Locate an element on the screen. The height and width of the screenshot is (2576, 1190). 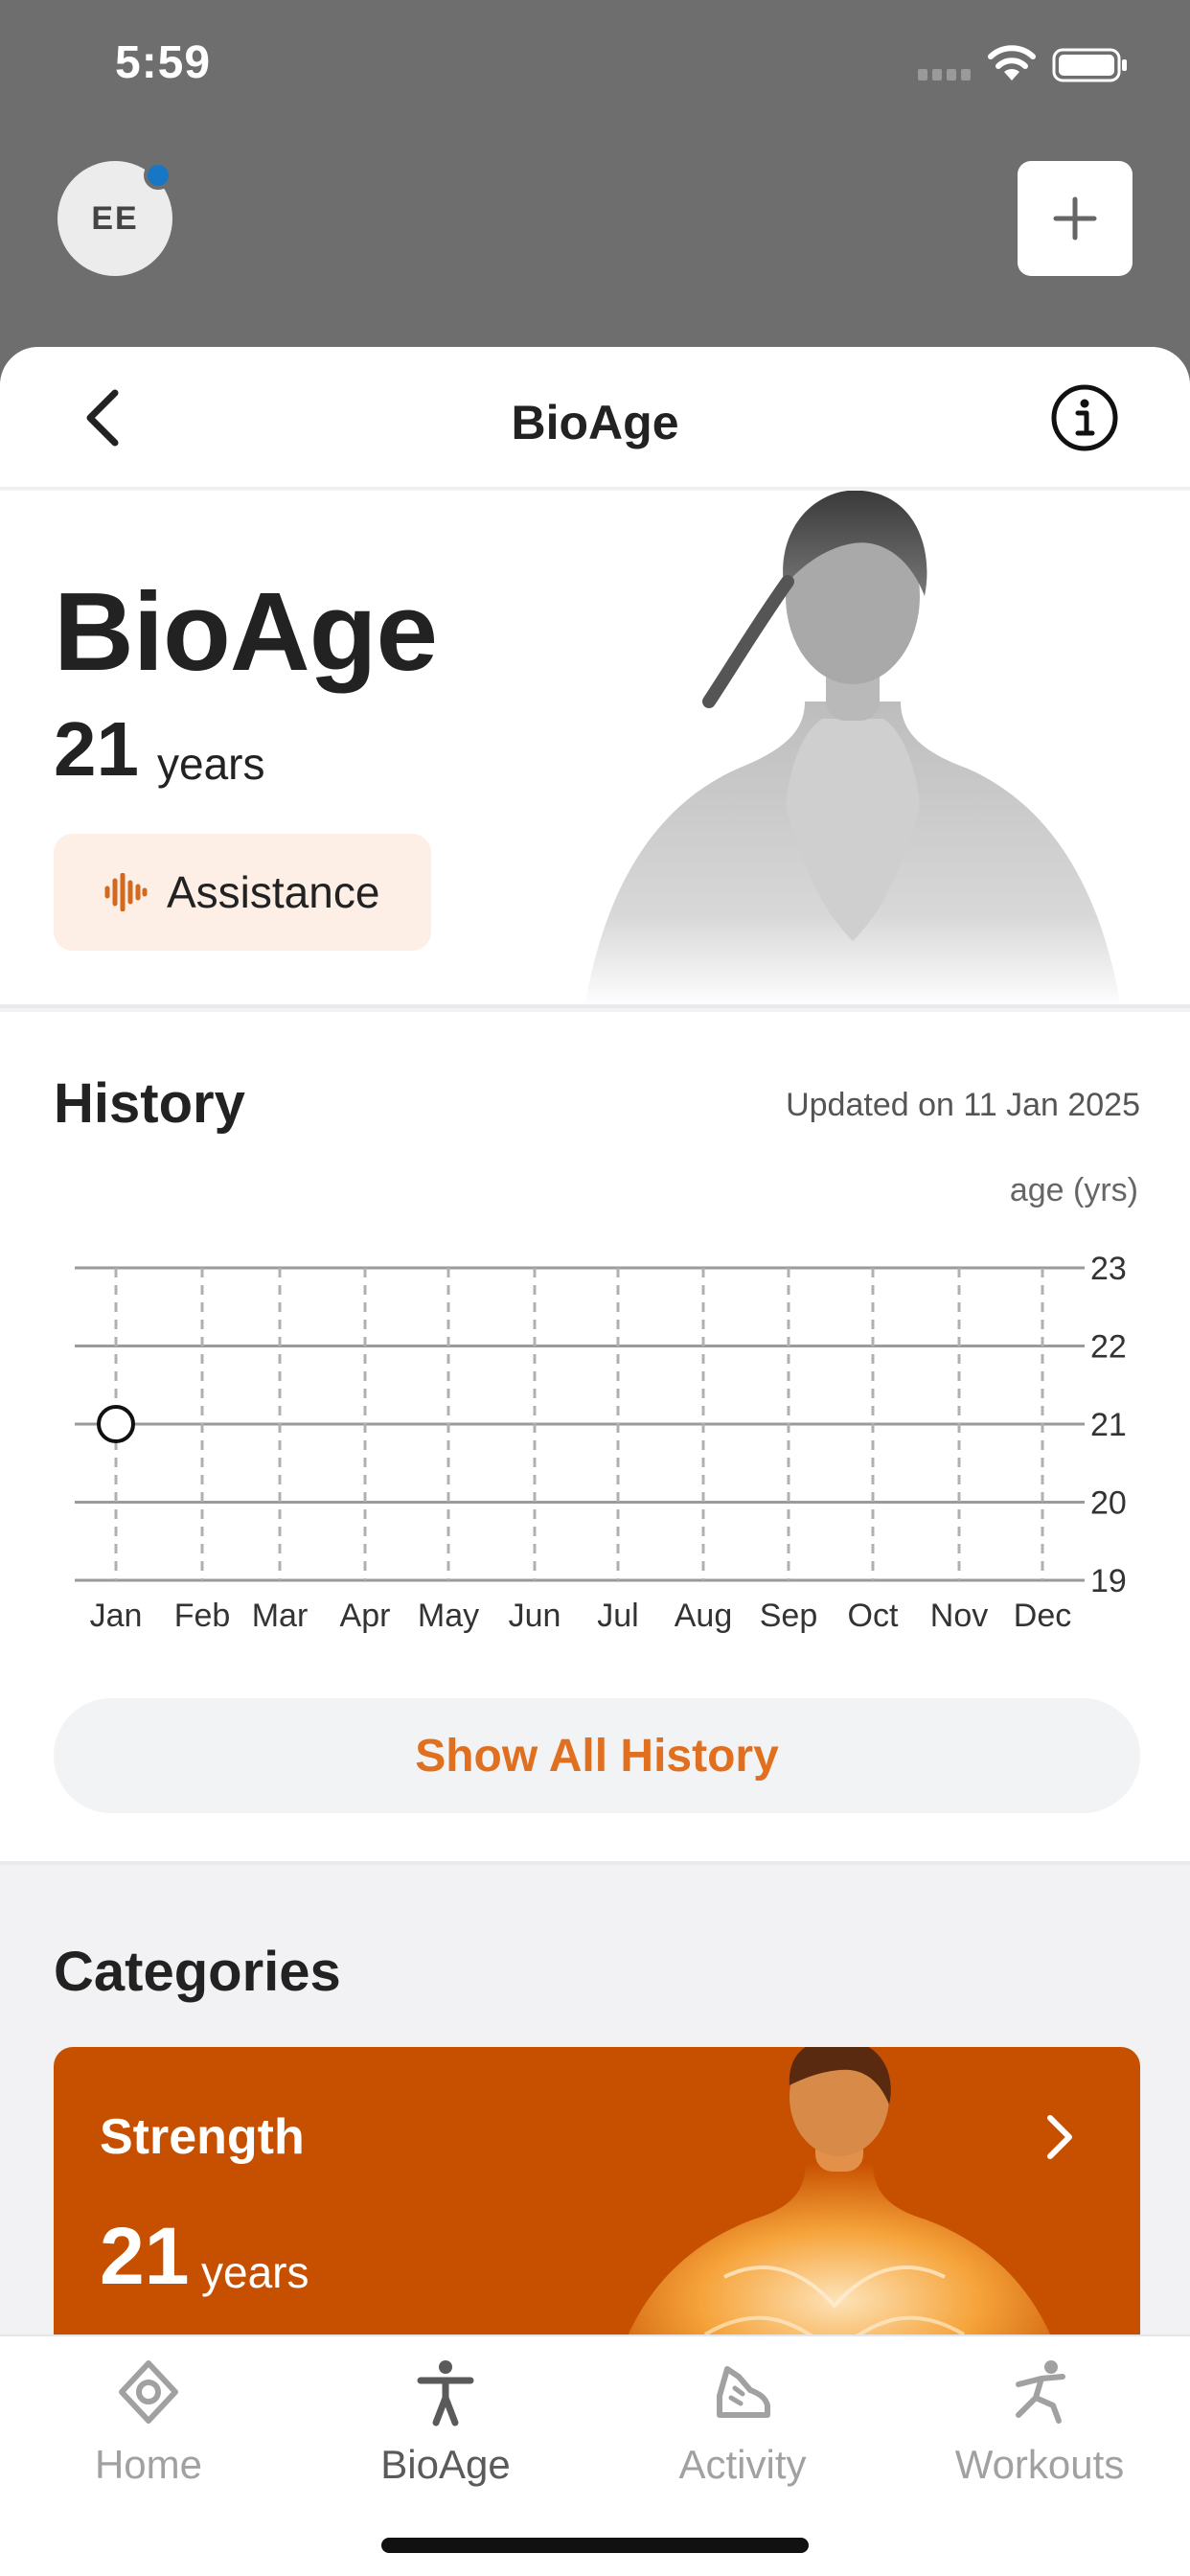
y-tick-label: 23 is located at coordinates (1108, 1269).